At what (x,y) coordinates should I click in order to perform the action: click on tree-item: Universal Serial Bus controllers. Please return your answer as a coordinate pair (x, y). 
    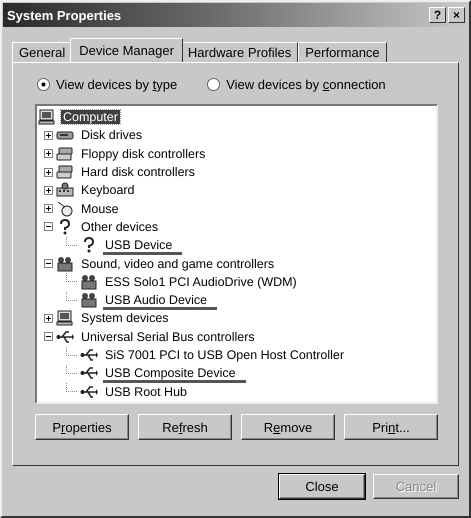
    Looking at the image, I should click on (168, 337).